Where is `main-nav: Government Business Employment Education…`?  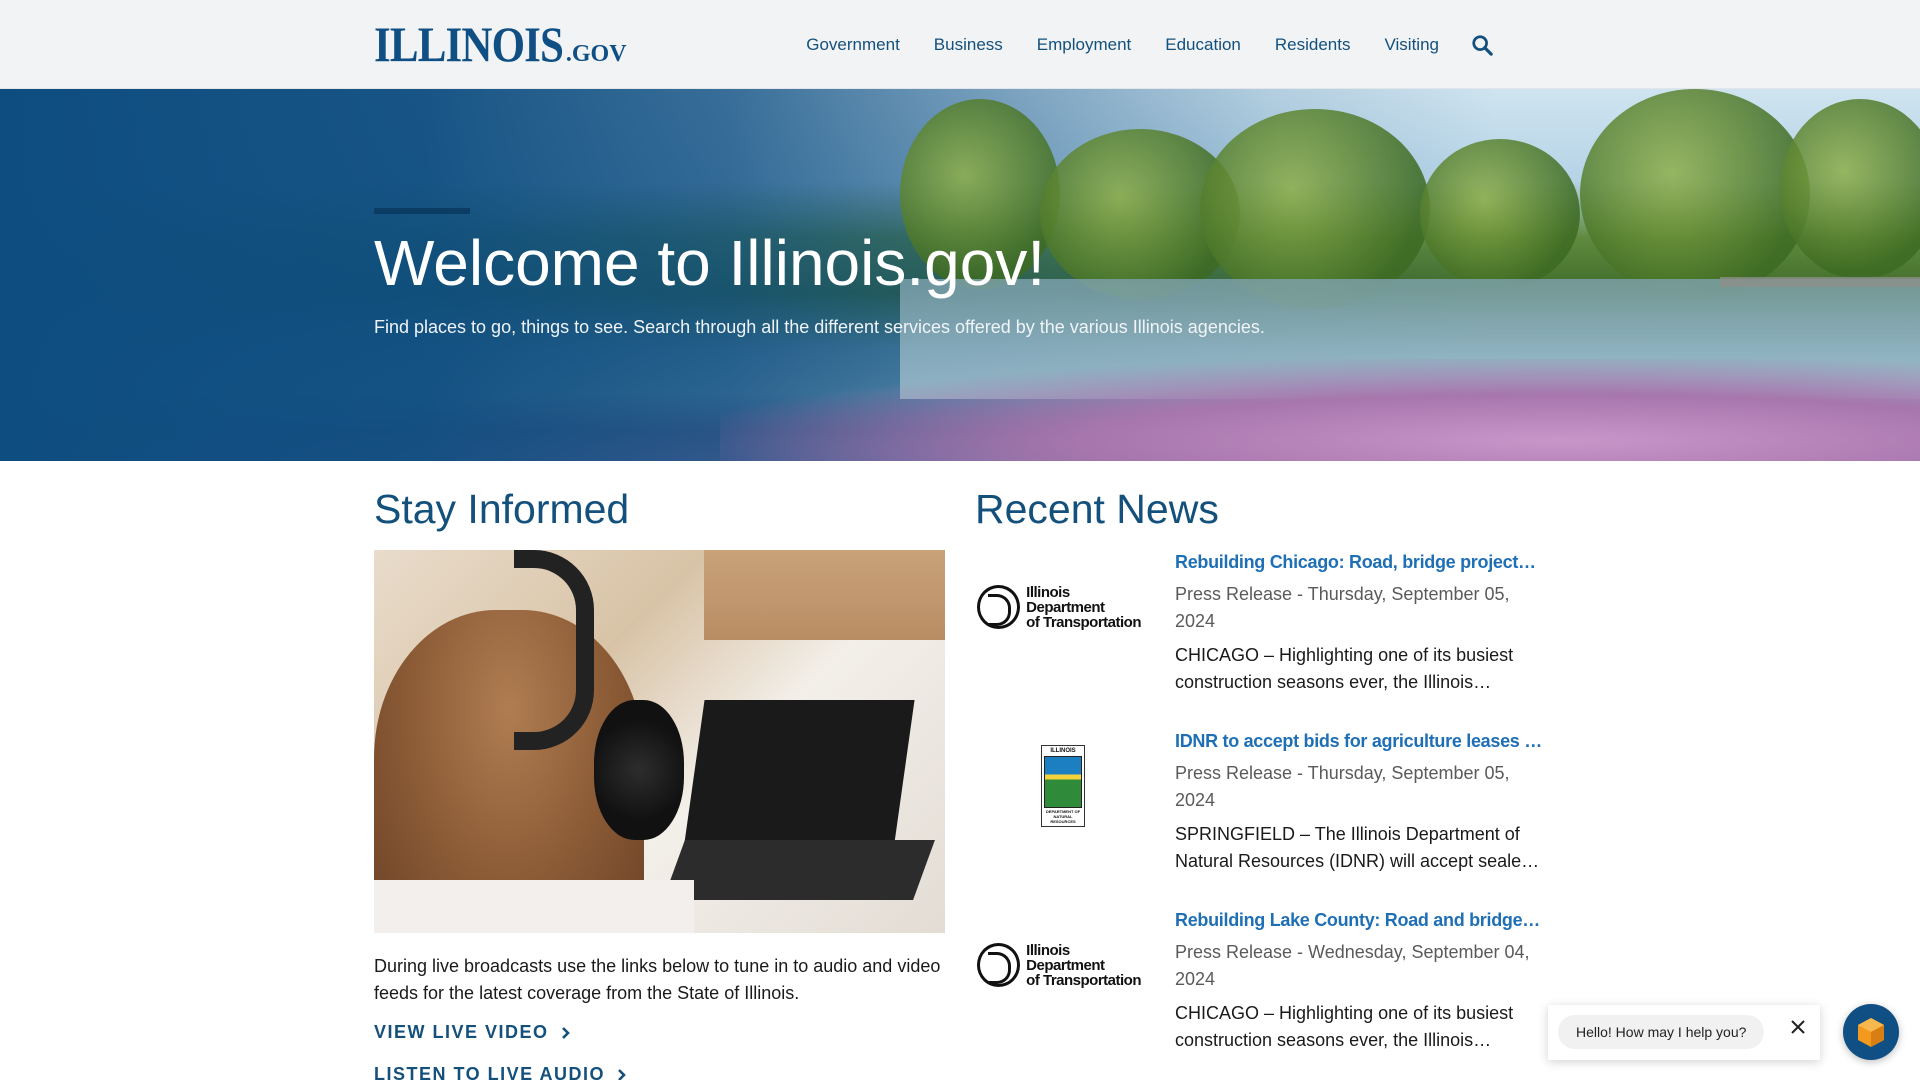 main-nav: Government Business Employment Education… is located at coordinates (1133, 44).